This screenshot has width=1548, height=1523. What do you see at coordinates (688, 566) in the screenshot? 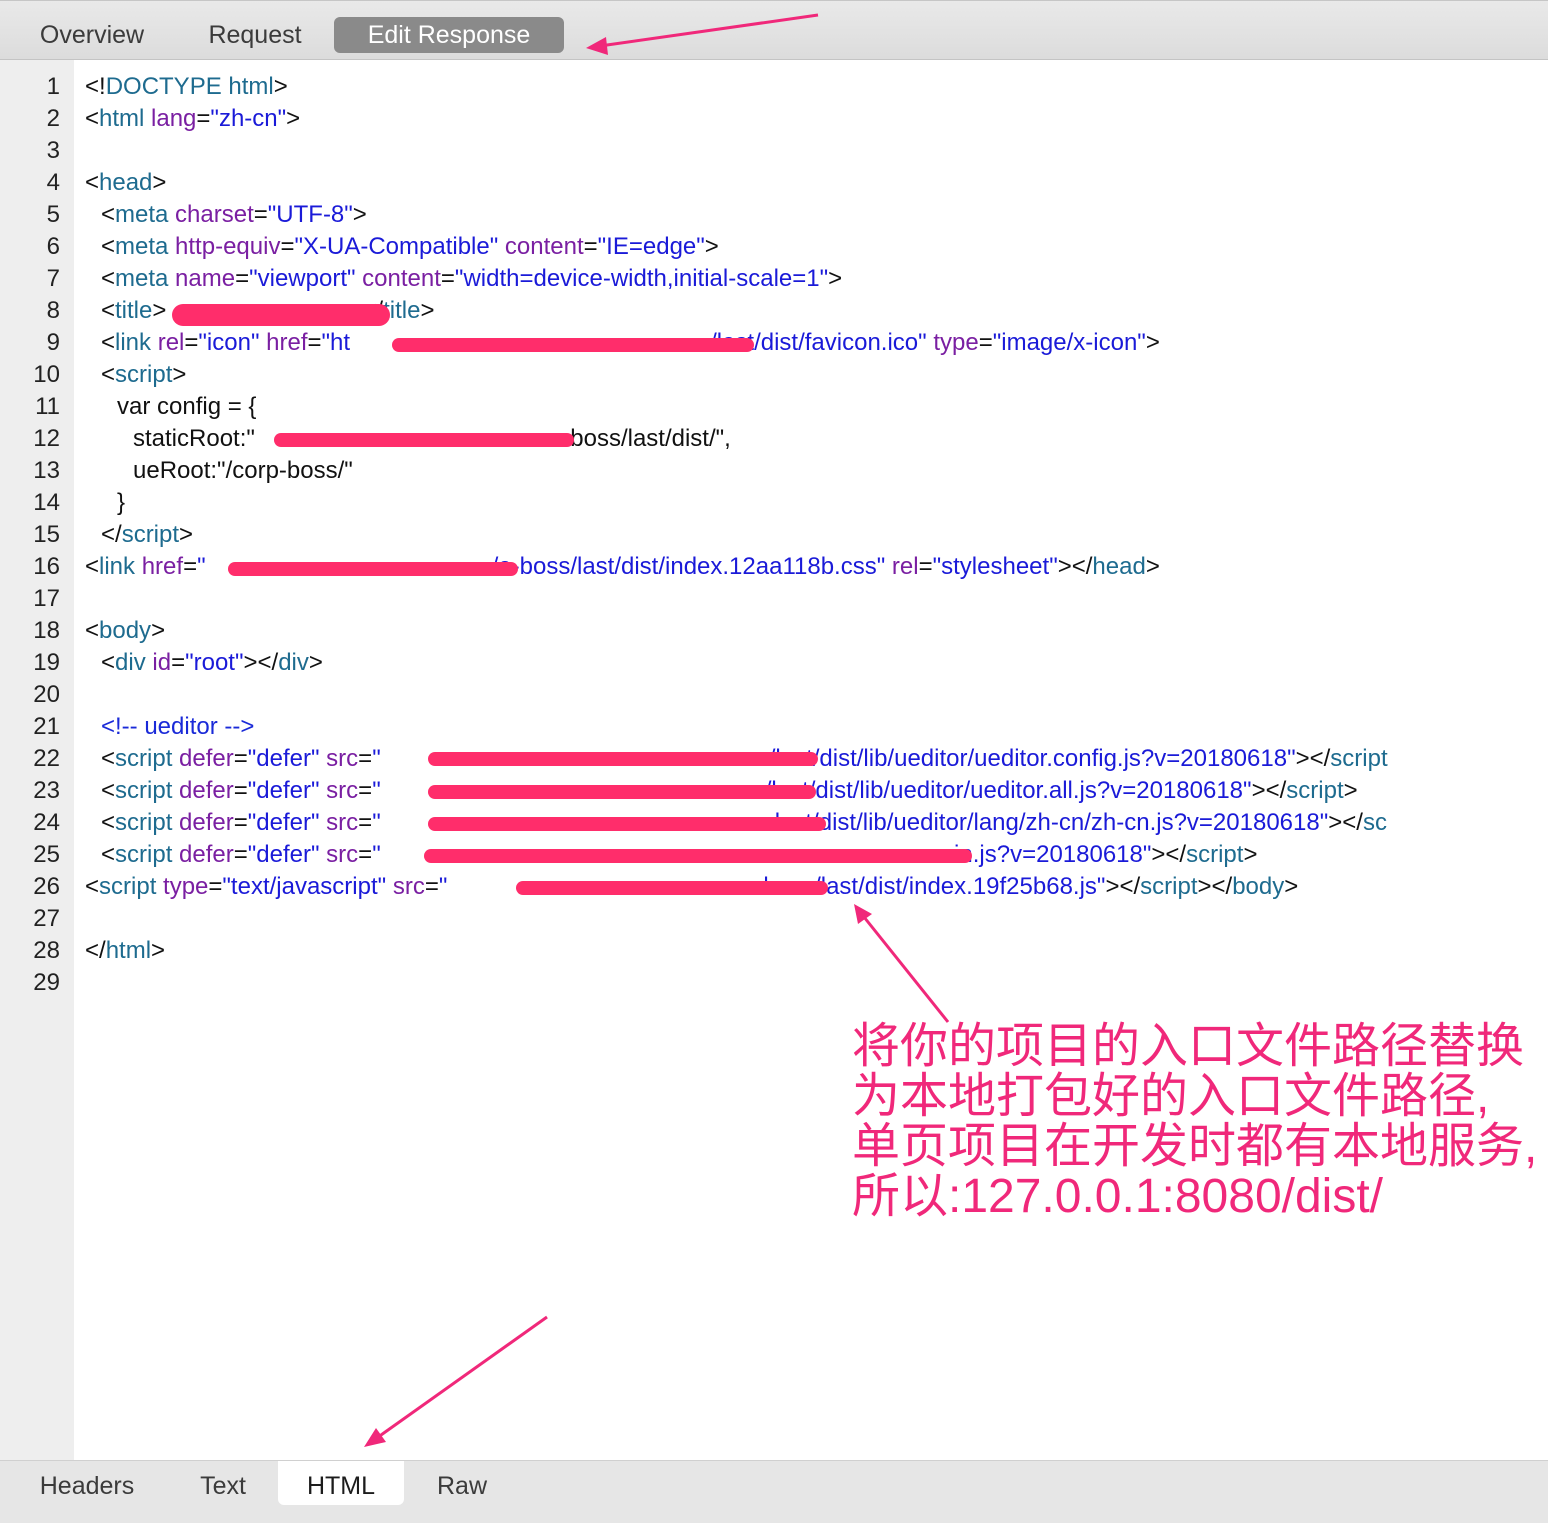
I see `code-token: /e-boss/last/dist/index.12aa118b.css"` at bounding box center [688, 566].